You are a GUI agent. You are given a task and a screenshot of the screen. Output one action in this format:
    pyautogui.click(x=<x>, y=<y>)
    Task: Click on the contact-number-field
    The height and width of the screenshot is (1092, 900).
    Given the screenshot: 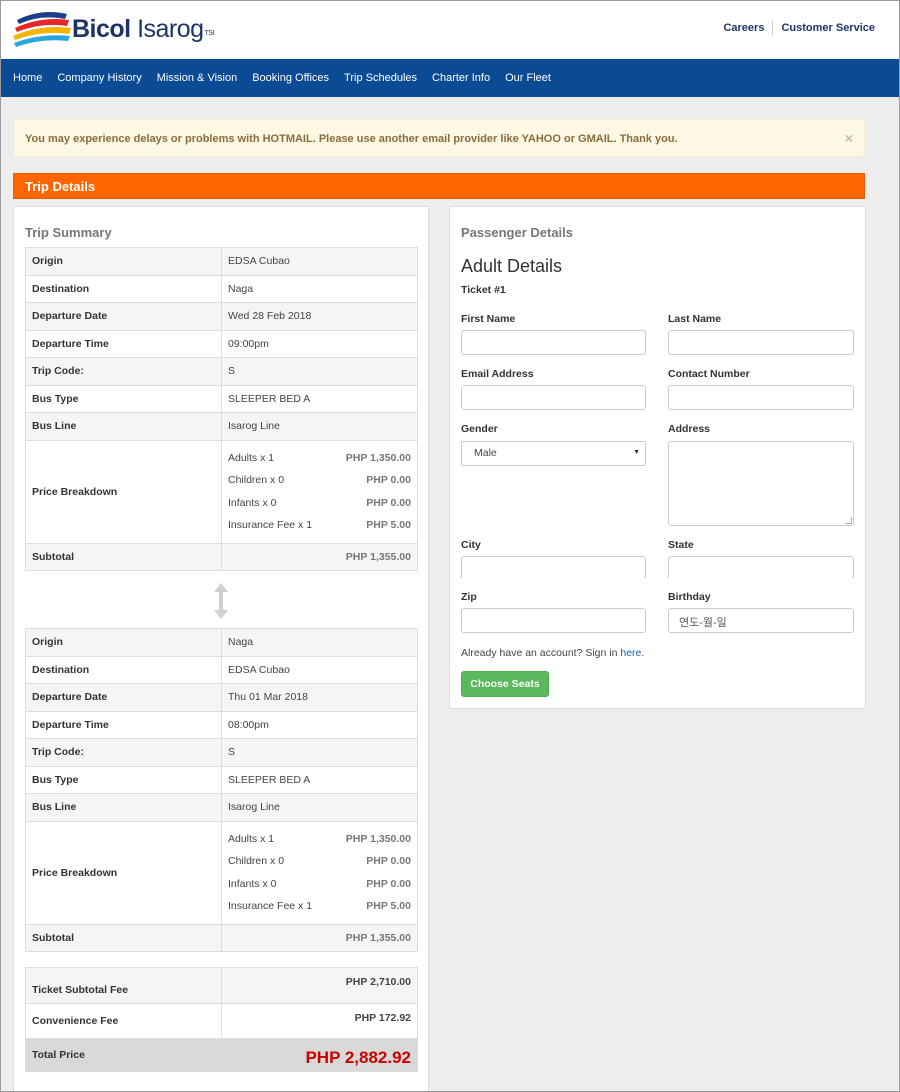 What is the action you would take?
    pyautogui.click(x=761, y=397)
    